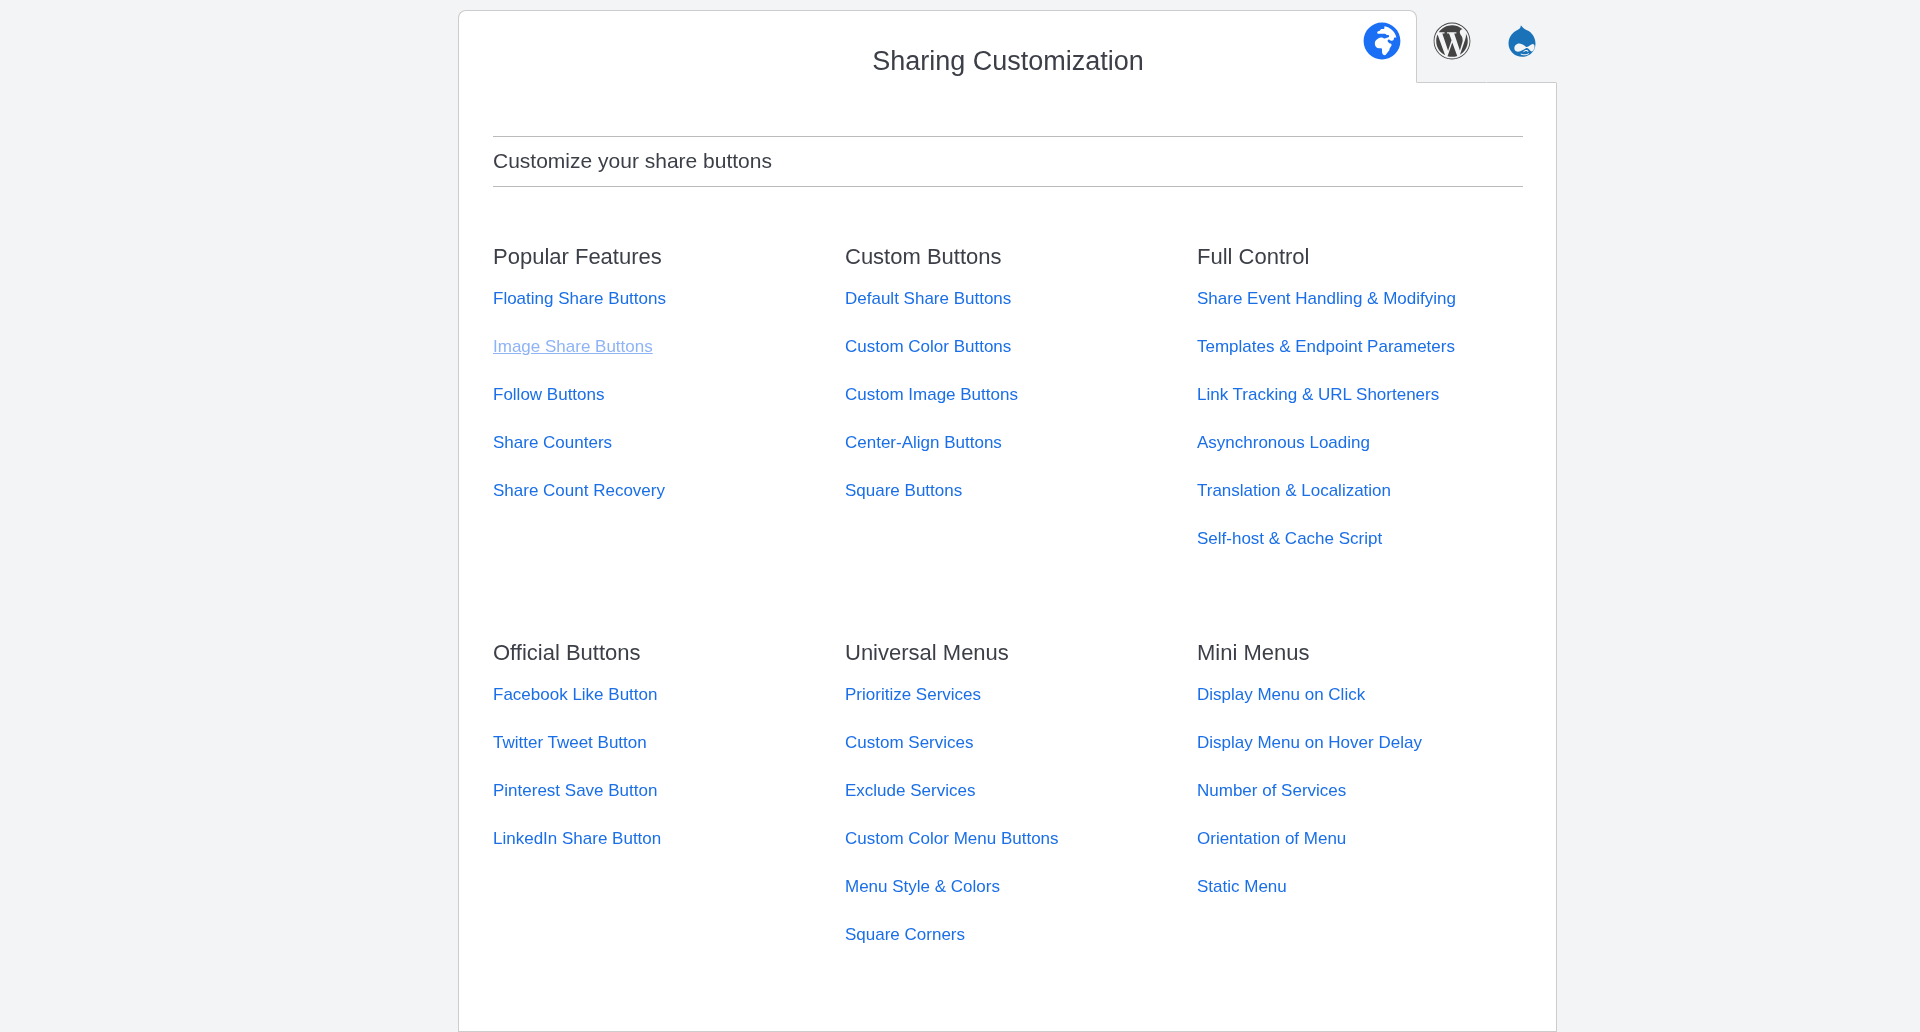  Describe the element at coordinates (904, 491) in the screenshot. I see `feature-link: Square Buttons` at that location.